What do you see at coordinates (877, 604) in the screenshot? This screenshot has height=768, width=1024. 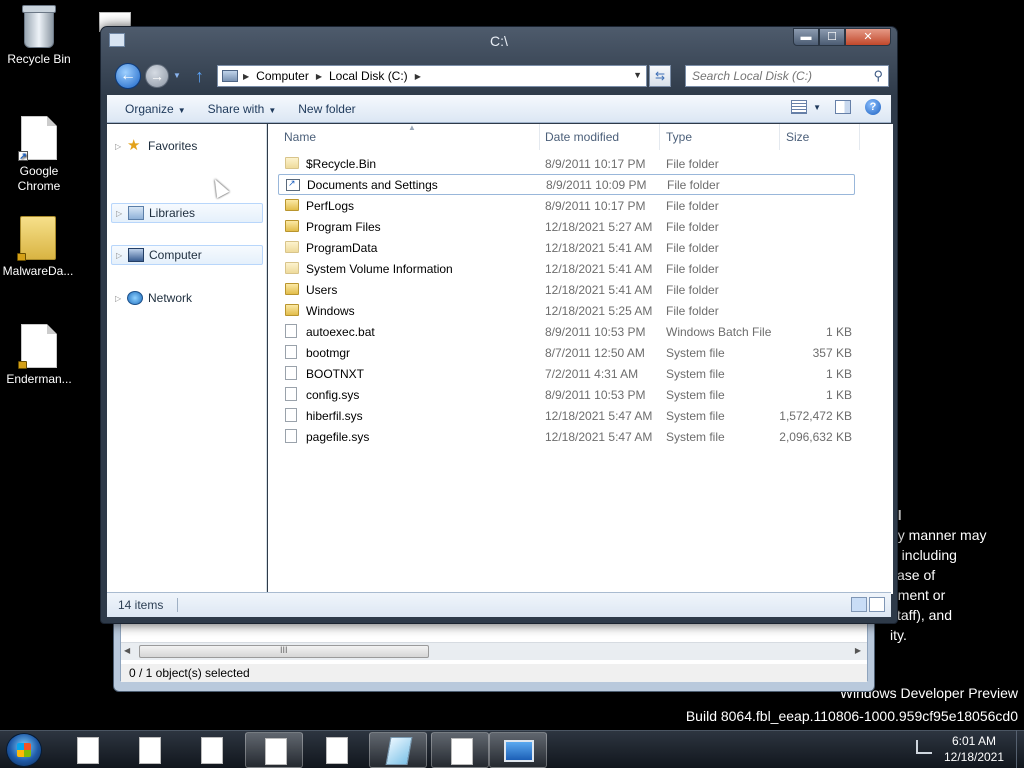 I see `large-icons-view-icon` at bounding box center [877, 604].